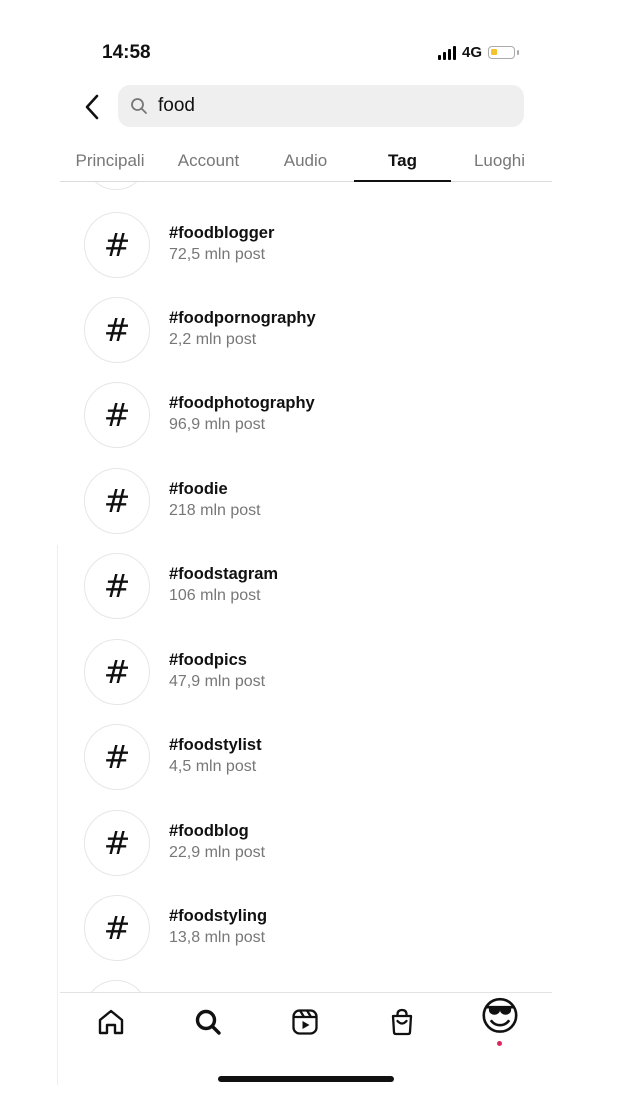 The image size is (620, 1102). Describe the element at coordinates (314, 672) in the screenshot. I see `hashtag-row: # #foodpics 47,9 mln post` at that location.